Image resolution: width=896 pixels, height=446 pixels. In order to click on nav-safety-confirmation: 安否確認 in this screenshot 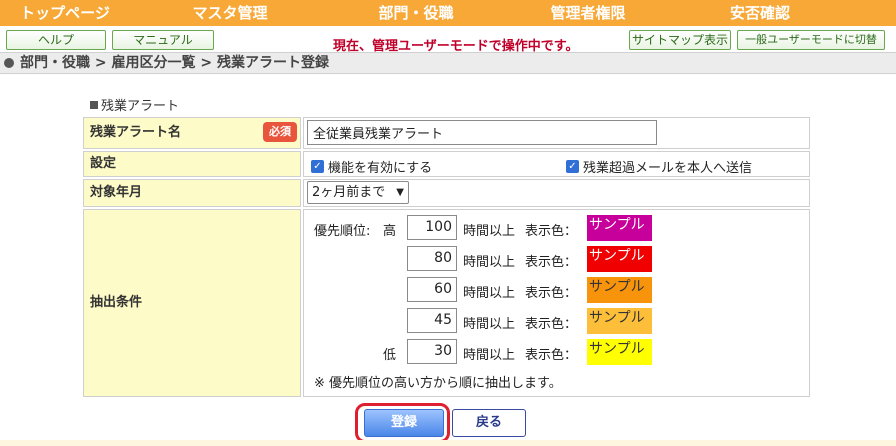, I will do `click(760, 13)`.